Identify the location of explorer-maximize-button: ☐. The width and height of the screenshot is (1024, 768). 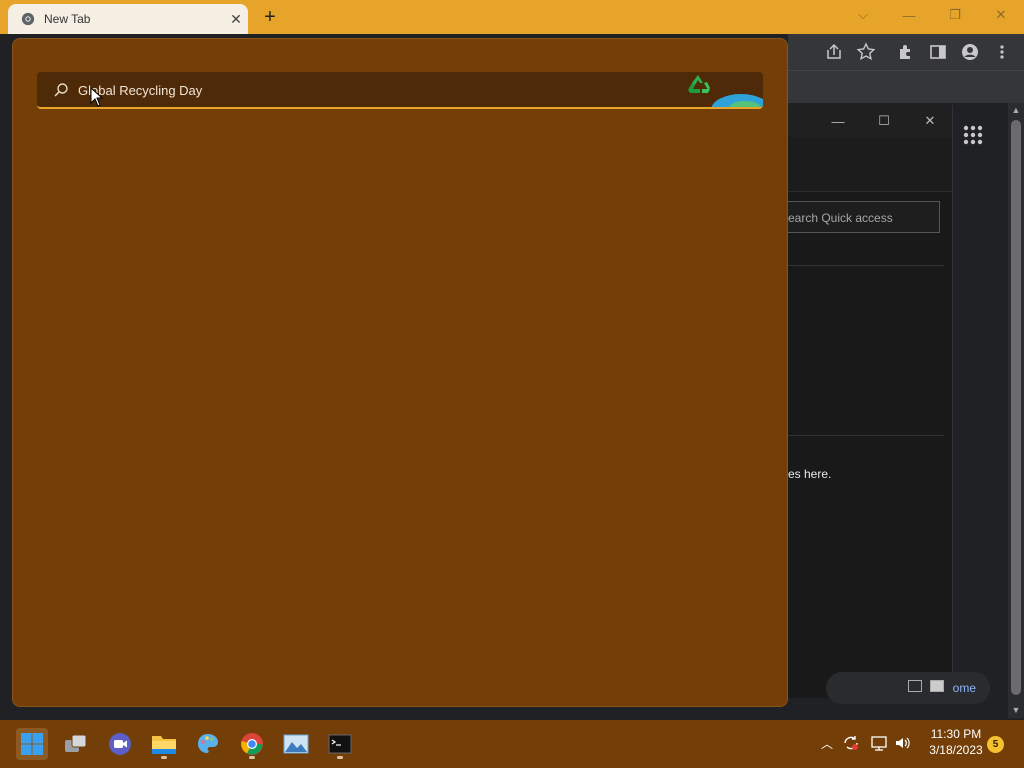
(884, 121).